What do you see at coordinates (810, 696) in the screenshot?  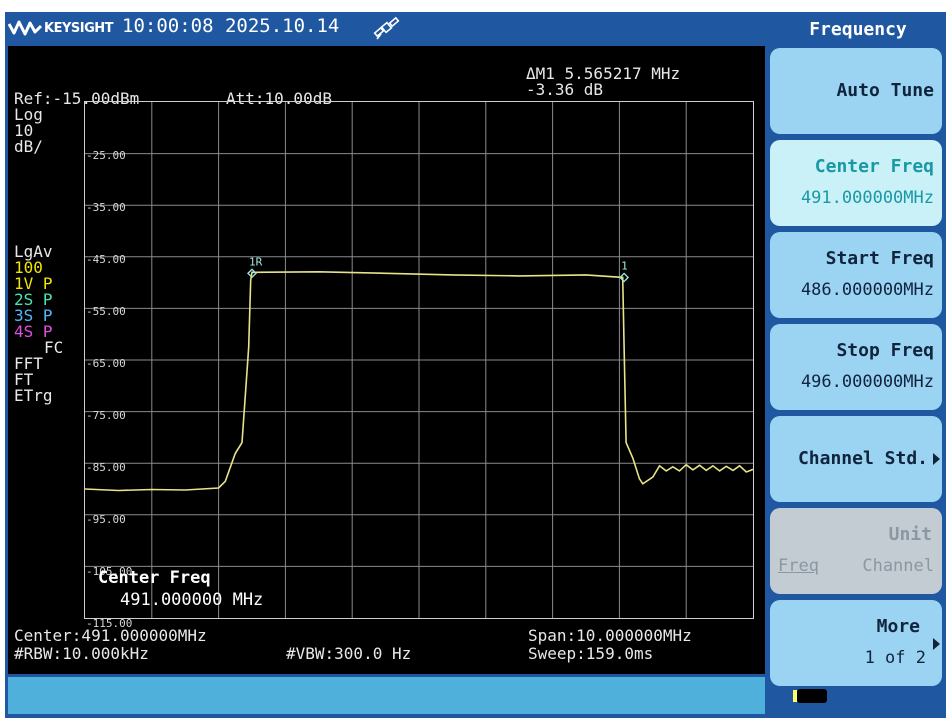 I see `battery-icon` at bounding box center [810, 696].